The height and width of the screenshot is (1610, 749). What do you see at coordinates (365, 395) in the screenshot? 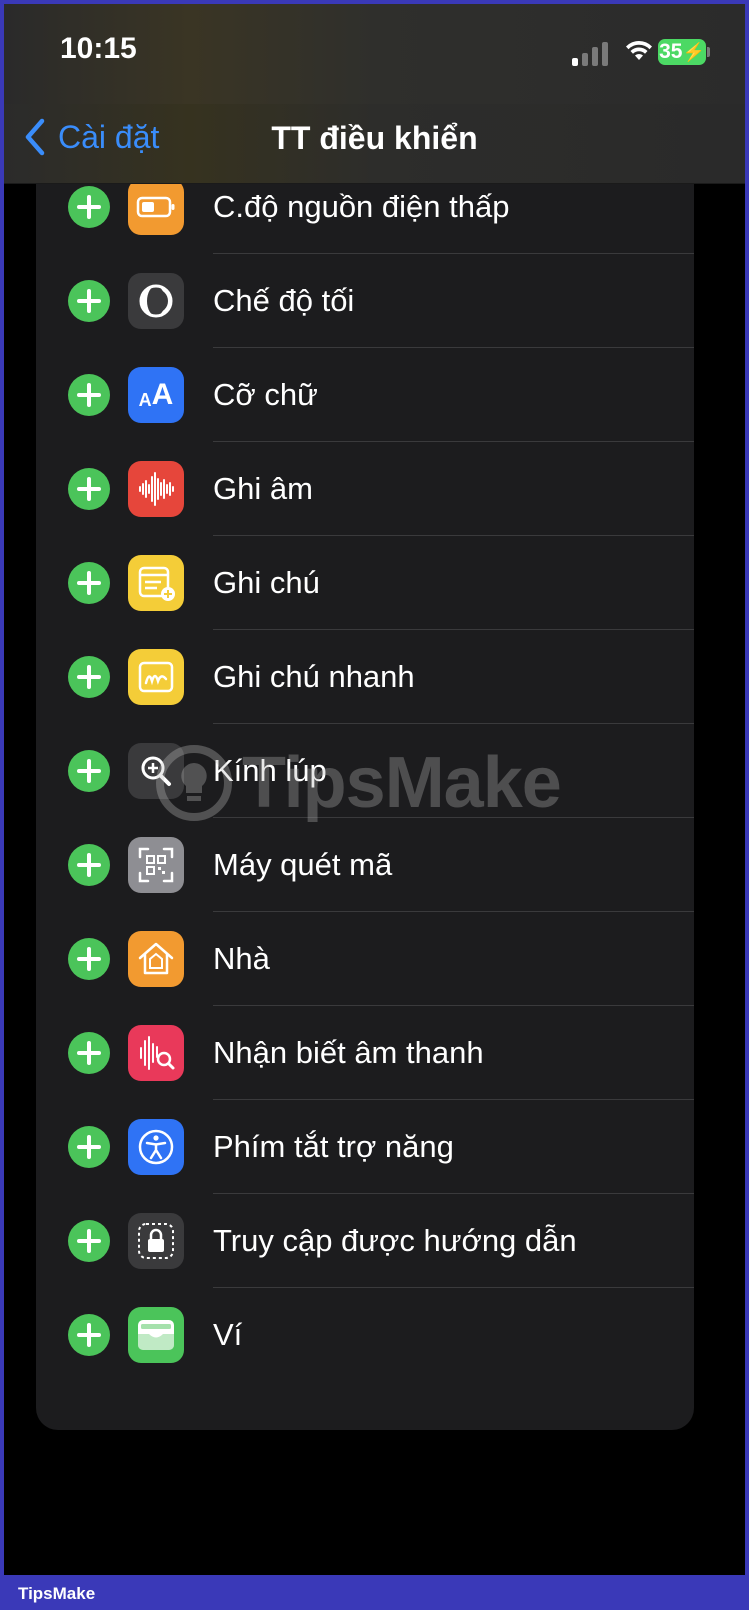
I see `list-item: AA Cỡ chữ` at bounding box center [365, 395].